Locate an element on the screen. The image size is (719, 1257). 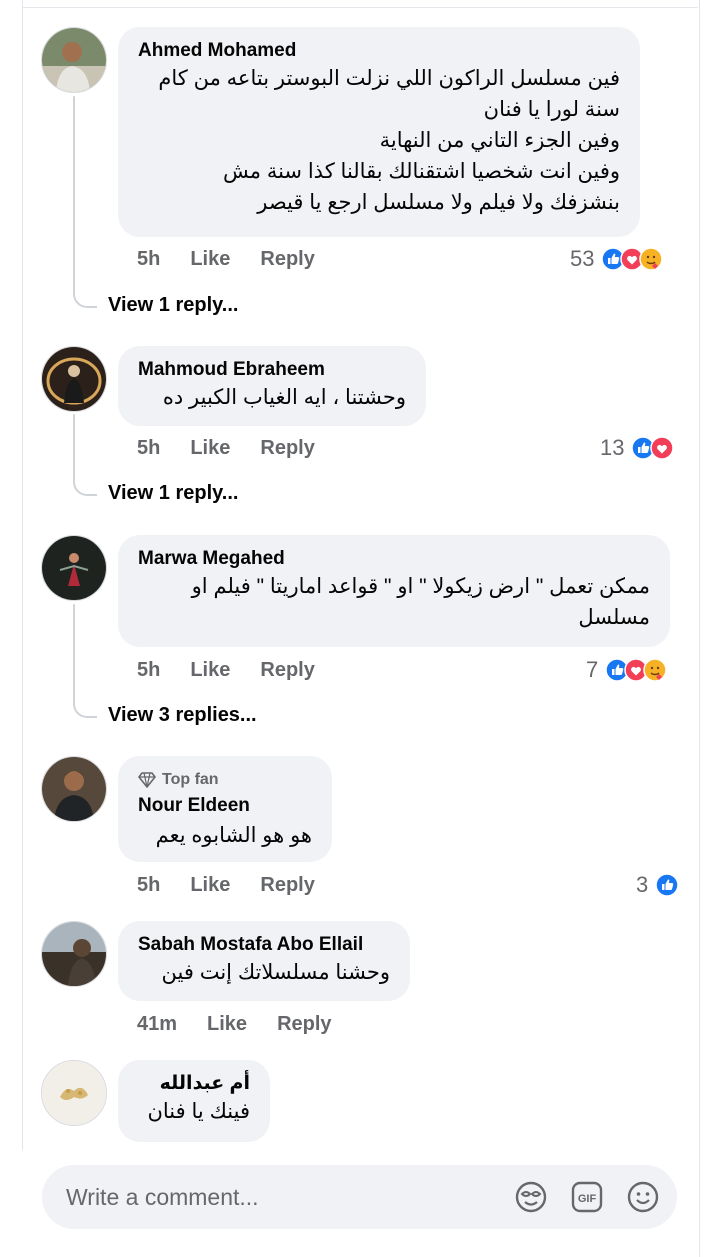
reaction-summary: 7 is located at coordinates (626, 670).